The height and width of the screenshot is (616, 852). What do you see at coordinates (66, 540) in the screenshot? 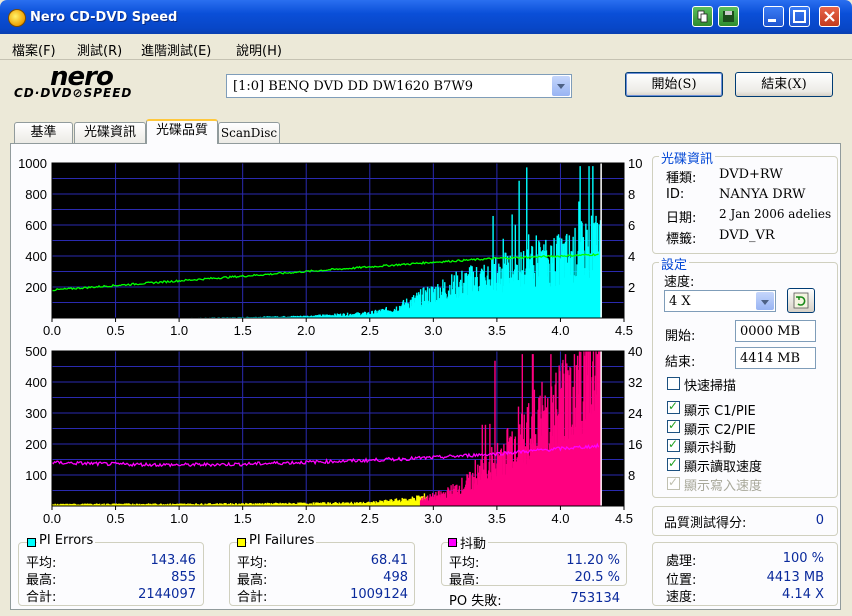
I see `pi-errors-title: PI Errors` at bounding box center [66, 540].